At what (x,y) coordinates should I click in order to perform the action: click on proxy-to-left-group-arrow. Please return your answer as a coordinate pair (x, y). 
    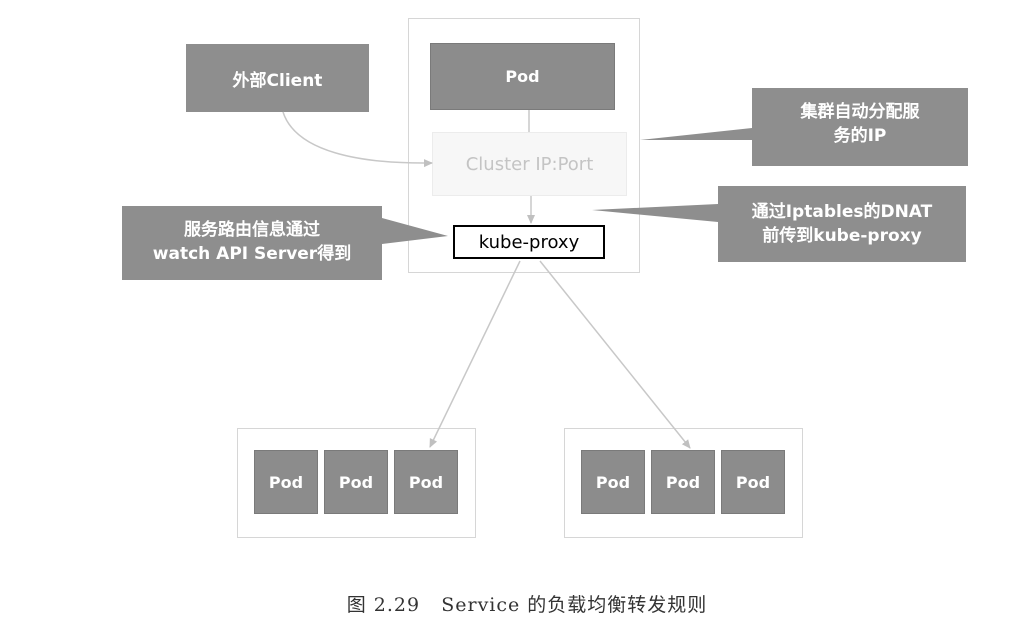
    Looking at the image, I should click on (475, 354).